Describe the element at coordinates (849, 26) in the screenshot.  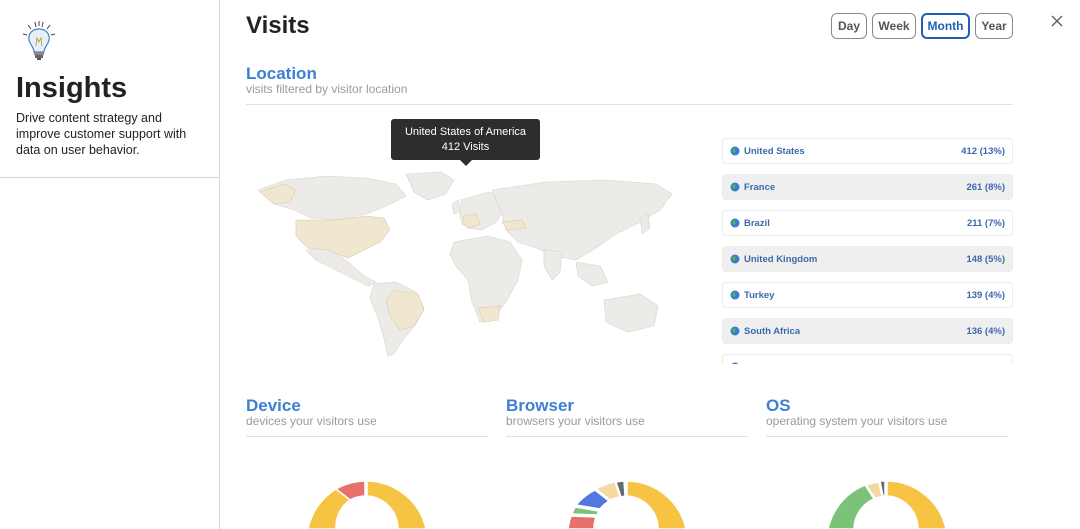
I see `period-day-button: Day` at that location.